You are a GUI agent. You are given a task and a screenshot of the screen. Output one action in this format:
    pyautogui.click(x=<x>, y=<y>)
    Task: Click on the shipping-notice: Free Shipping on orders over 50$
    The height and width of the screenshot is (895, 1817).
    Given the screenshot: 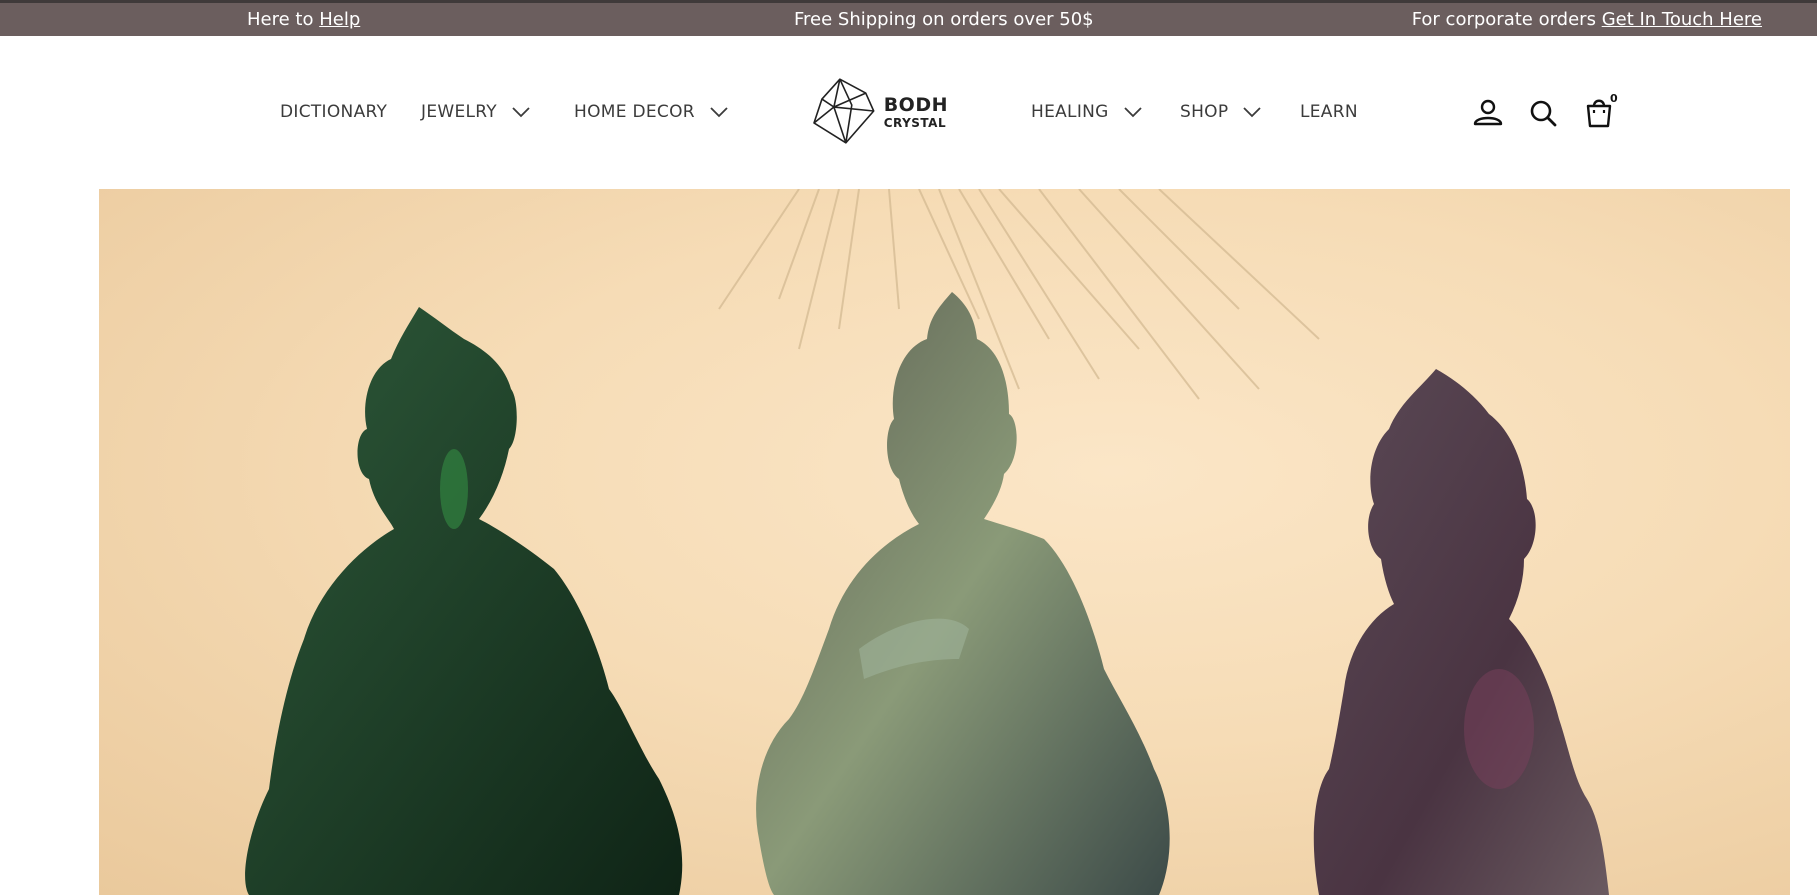 What is the action you would take?
    pyautogui.click(x=944, y=19)
    